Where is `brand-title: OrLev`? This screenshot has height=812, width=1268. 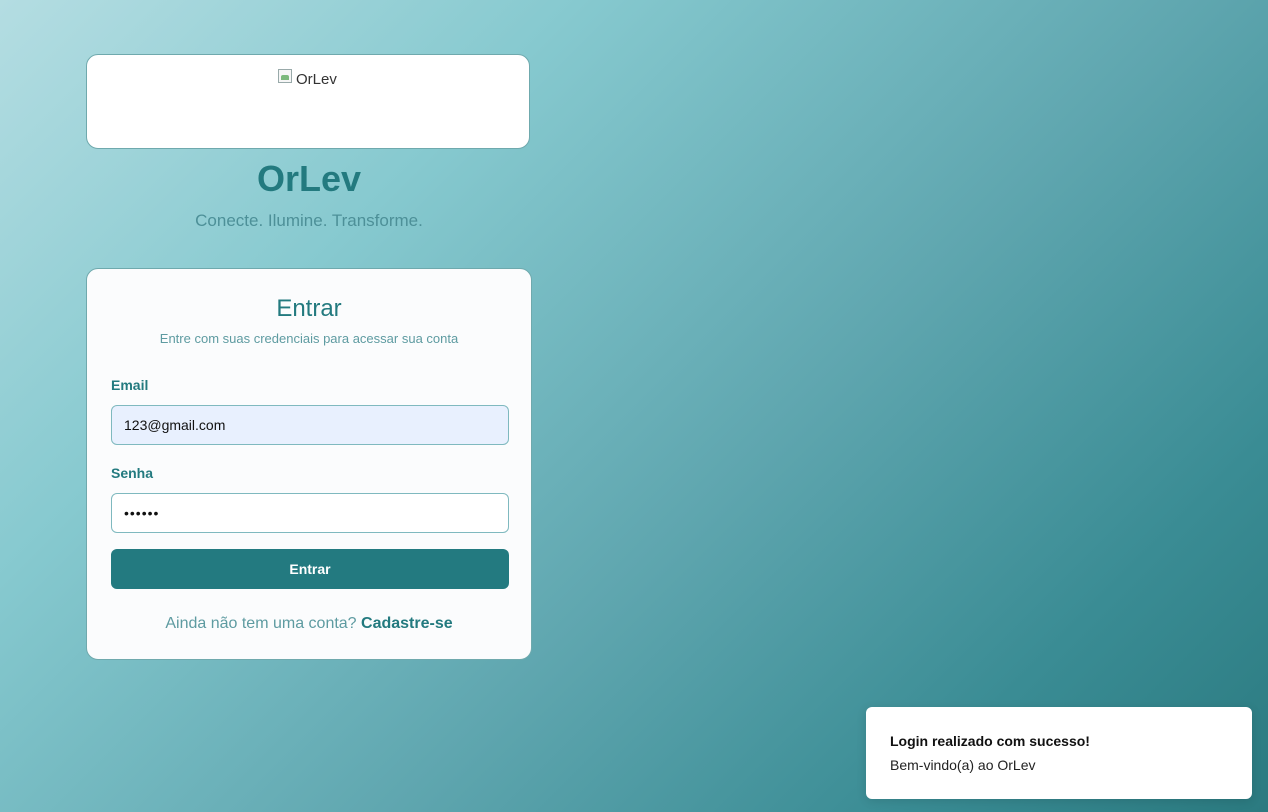 brand-title: OrLev is located at coordinates (309, 178).